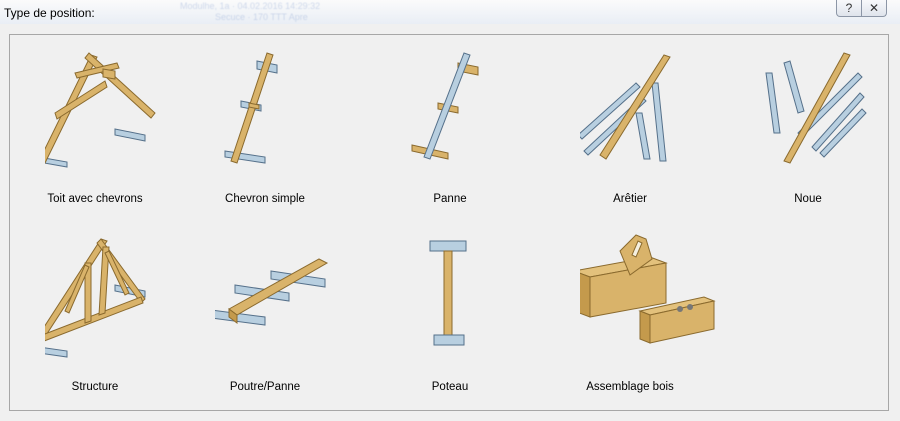 The height and width of the screenshot is (421, 900). I want to click on item-aretier: Arêtier, so click(630, 128).